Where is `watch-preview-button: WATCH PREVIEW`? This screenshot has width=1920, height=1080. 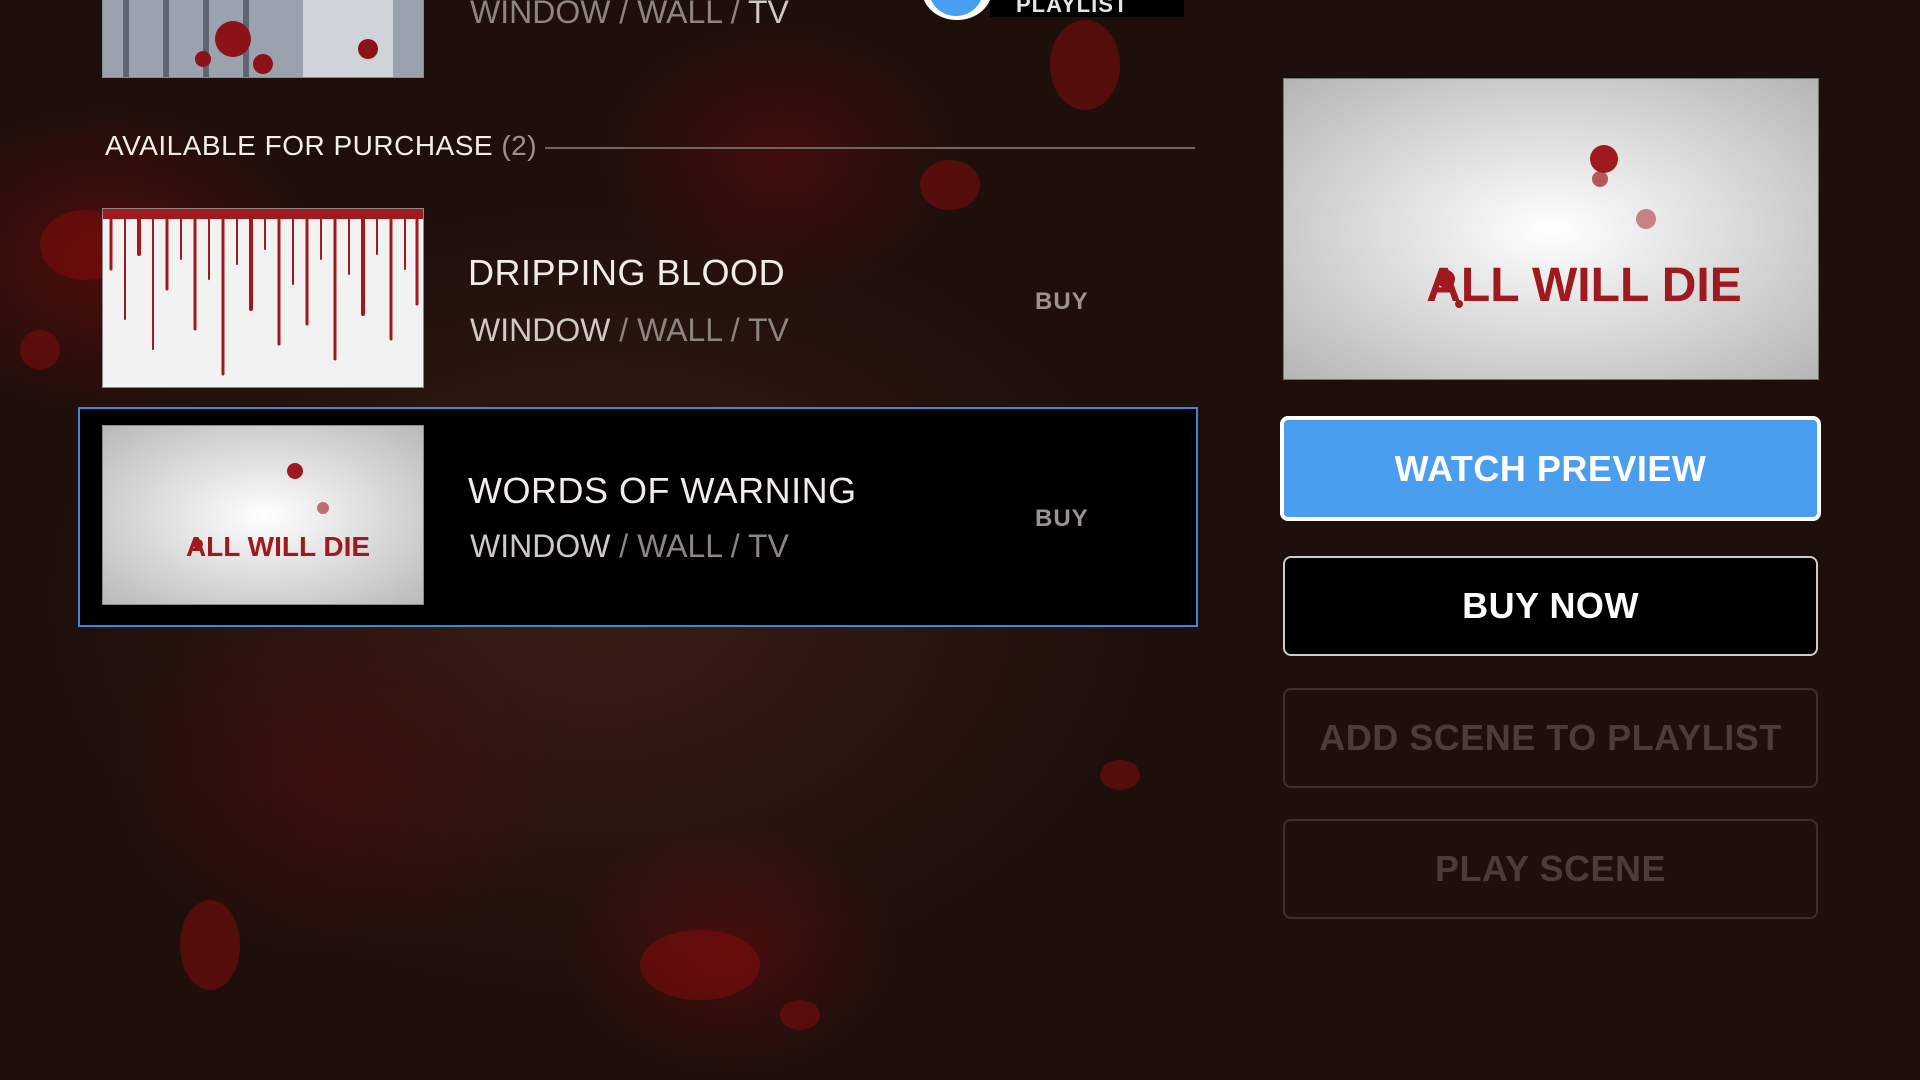
watch-preview-button: WATCH PREVIEW is located at coordinates (1550, 468).